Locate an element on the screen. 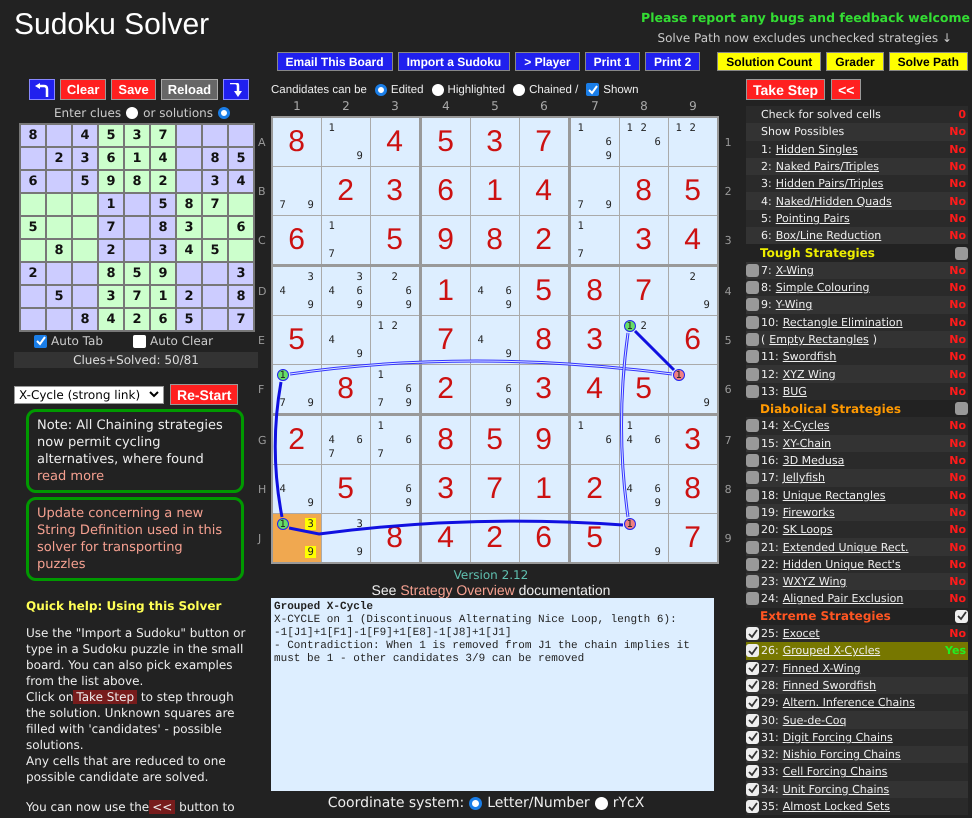  grid-cell: 1 4 6 is located at coordinates (644, 440).